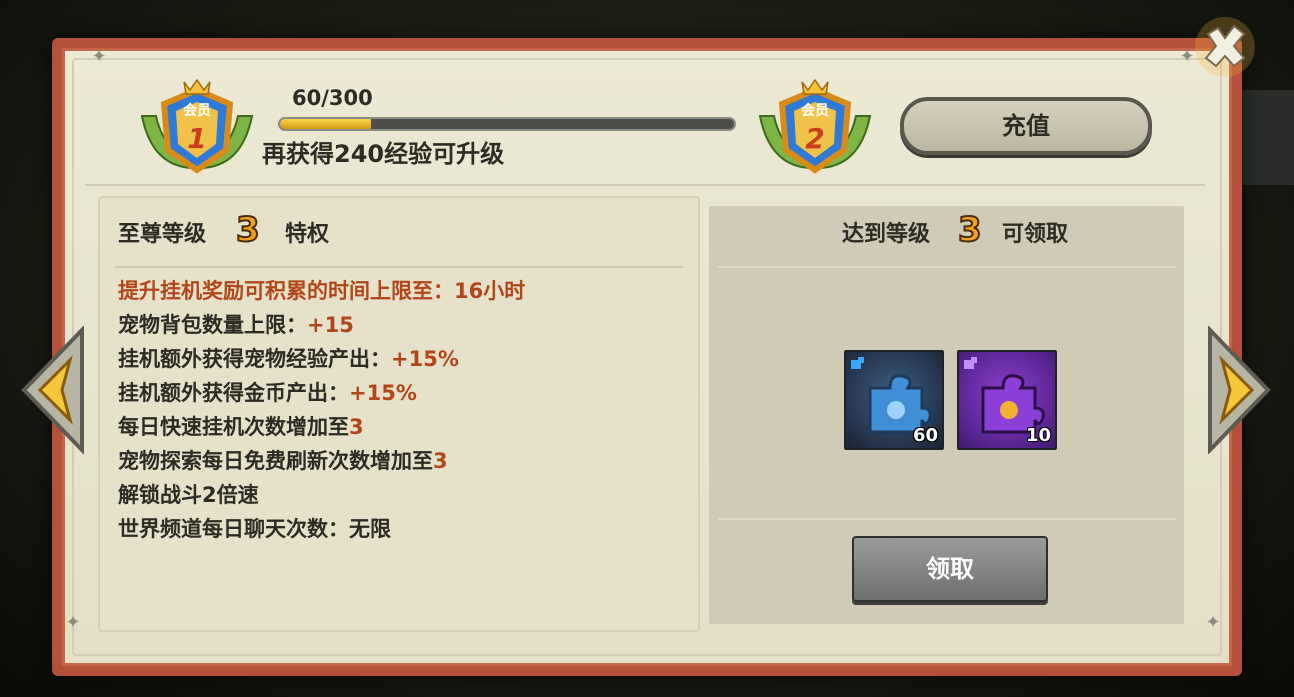 The width and height of the screenshot is (1294, 697). I want to click on recharge-button: 充值, so click(1026, 126).